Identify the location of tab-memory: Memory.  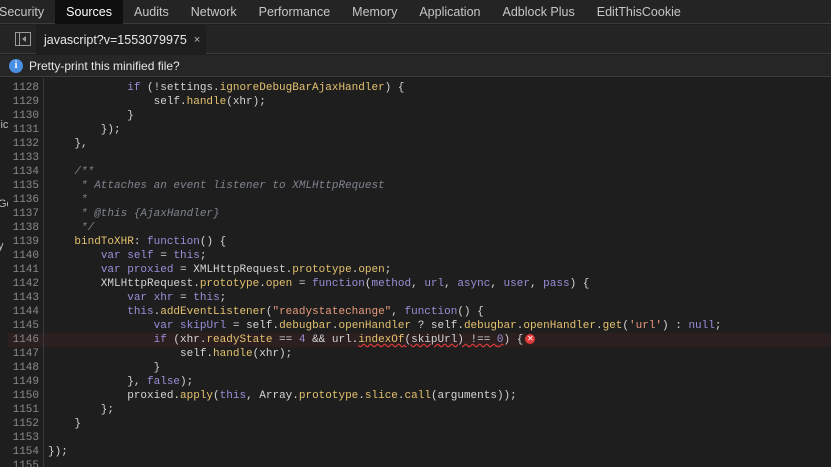
(374, 12).